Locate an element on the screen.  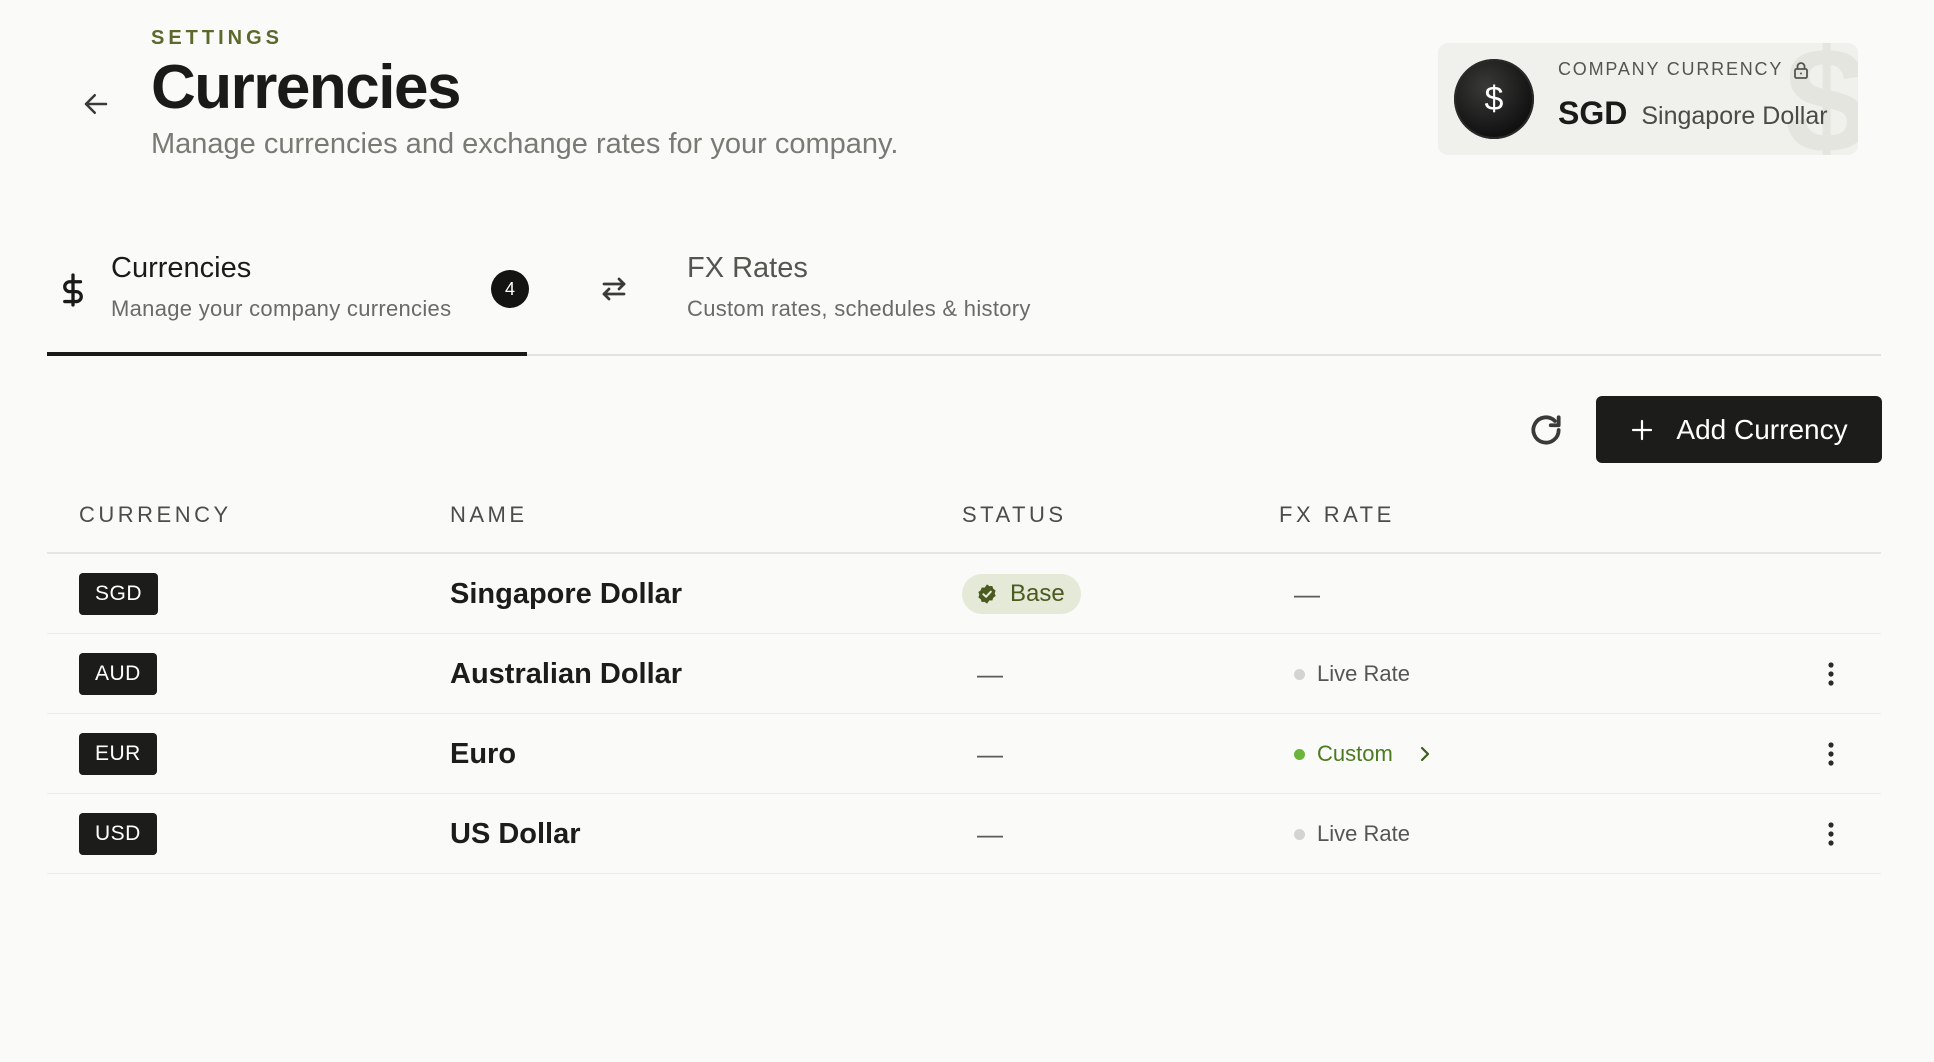
column-header-status: STATUS is located at coordinates (1014, 514).